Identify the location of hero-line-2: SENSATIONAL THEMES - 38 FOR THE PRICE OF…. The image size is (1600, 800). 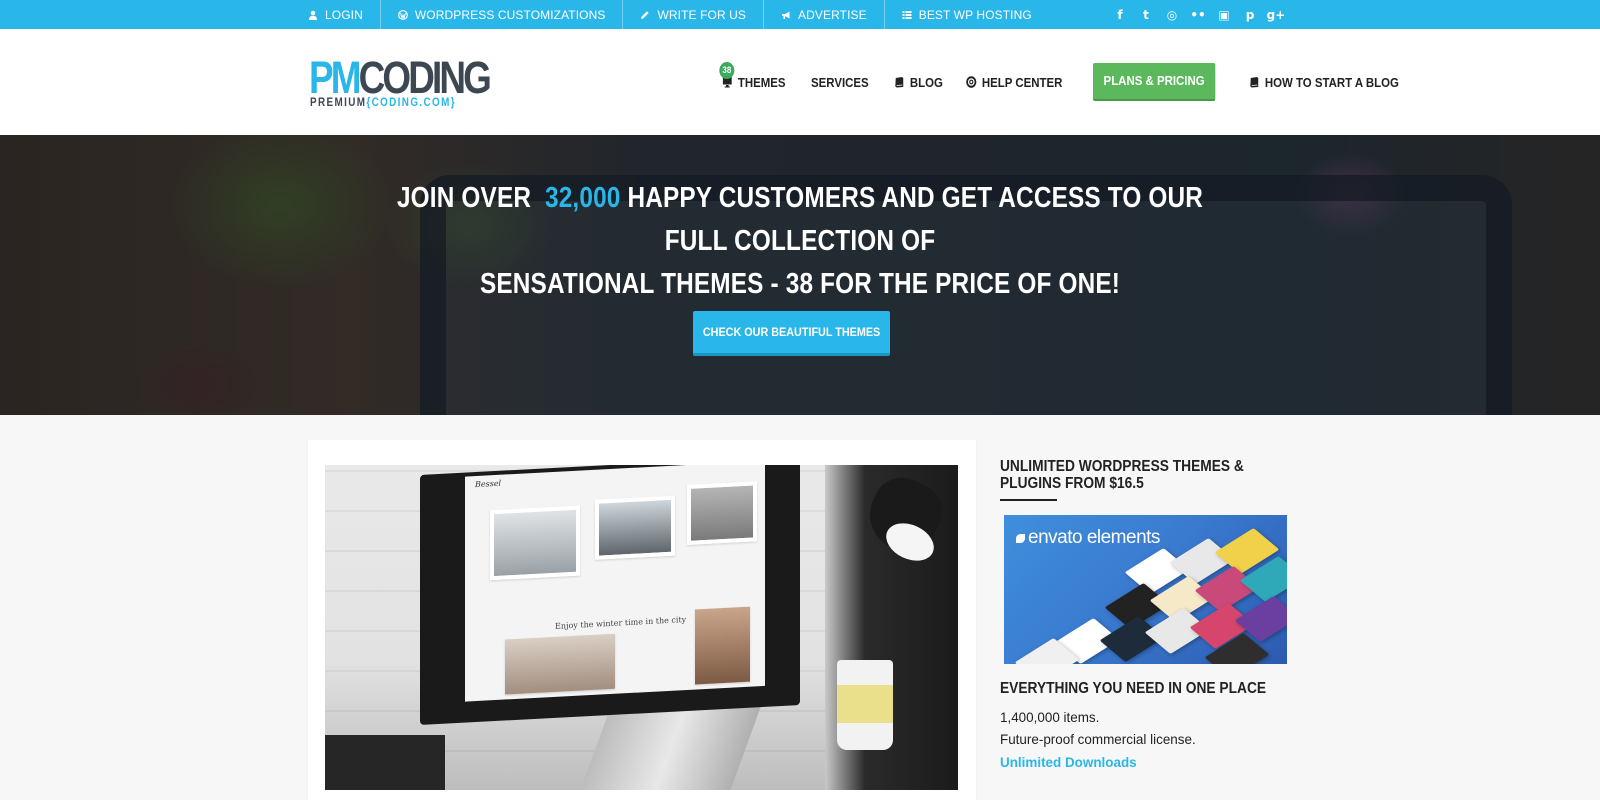
(800, 284).